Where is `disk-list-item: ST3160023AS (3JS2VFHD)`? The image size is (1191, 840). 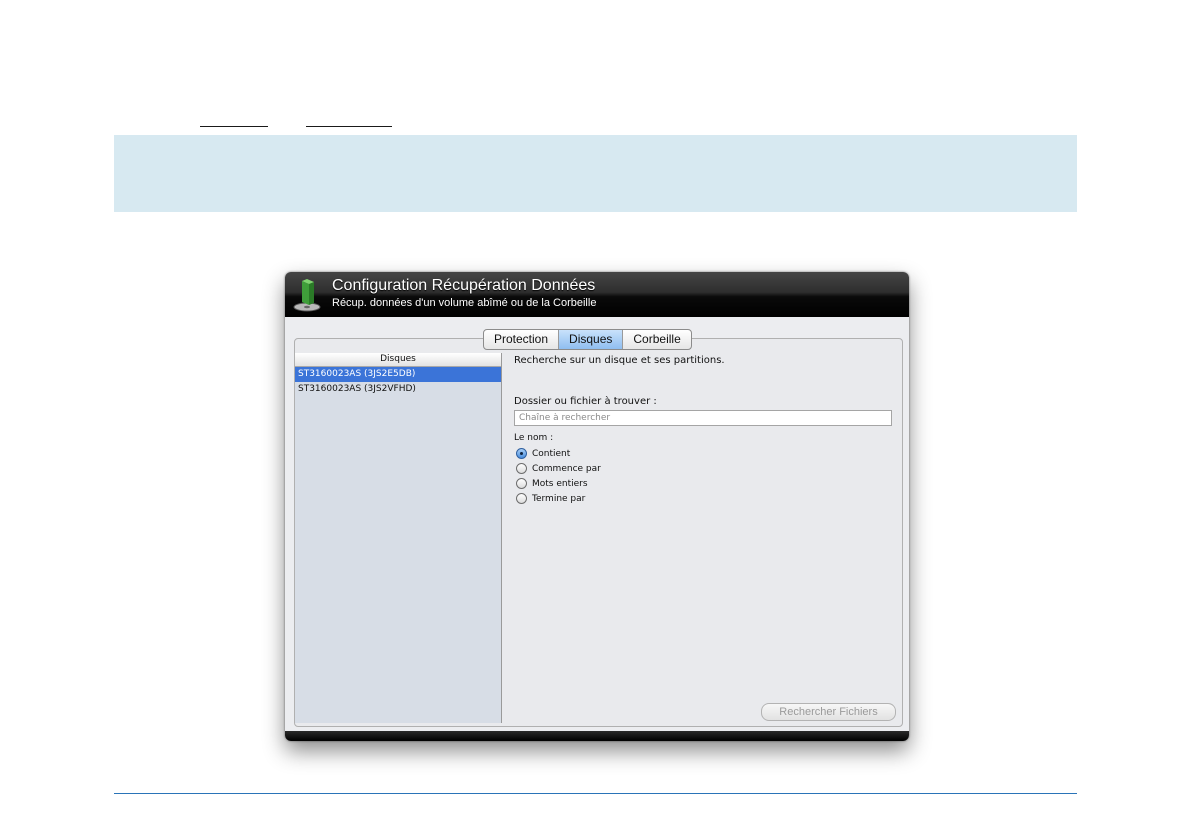 disk-list-item: ST3160023AS (3JS2VFHD) is located at coordinates (398, 389).